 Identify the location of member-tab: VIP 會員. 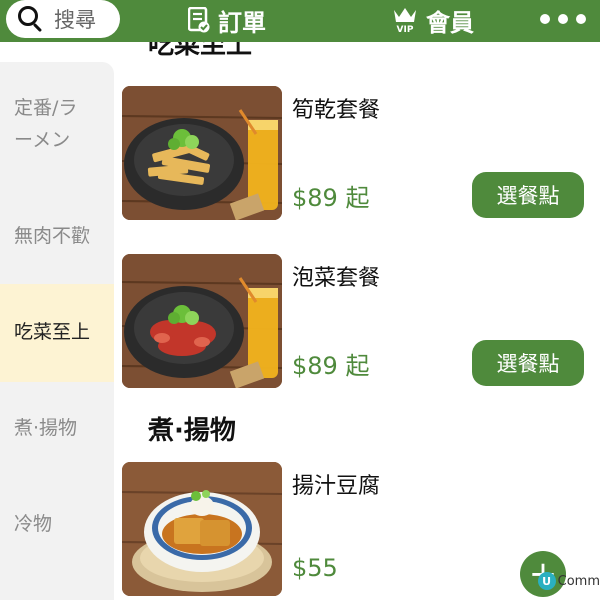
(433, 20).